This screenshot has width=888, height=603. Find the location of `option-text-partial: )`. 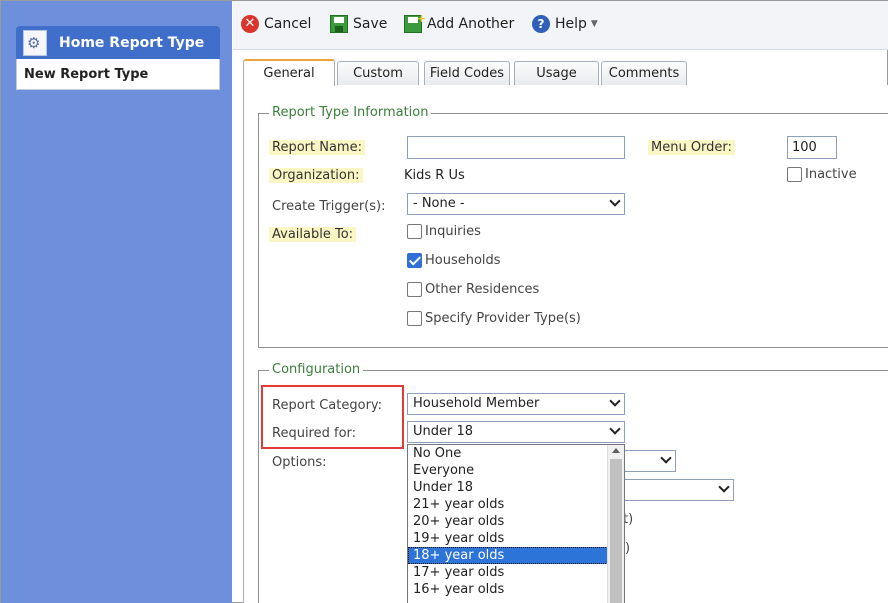

option-text-partial: ) is located at coordinates (628, 548).